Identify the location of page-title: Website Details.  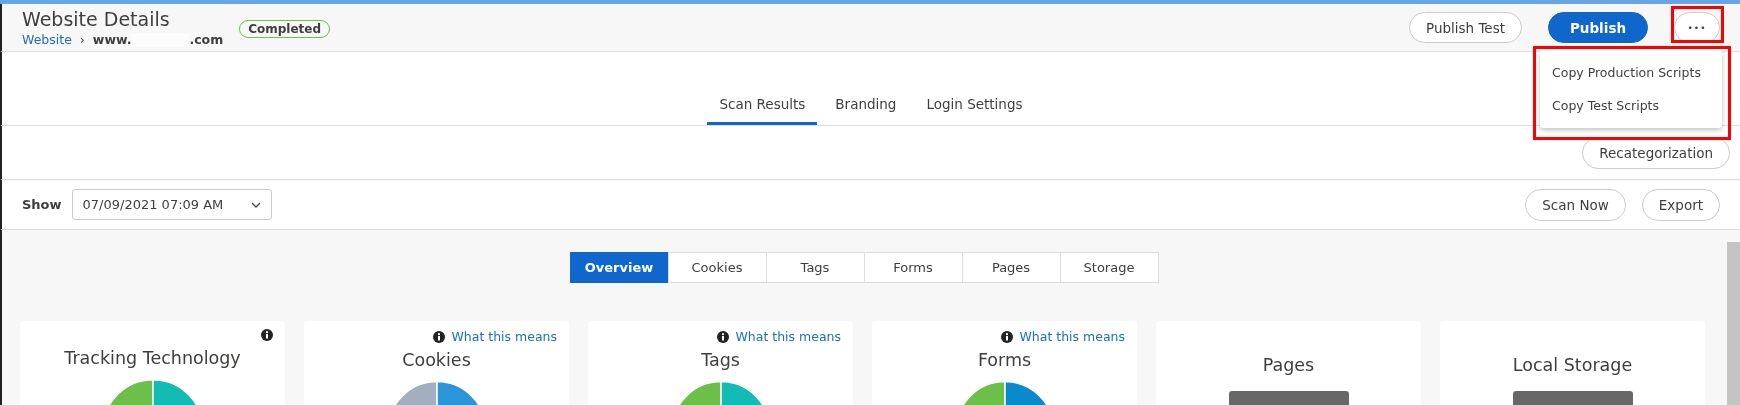
(96, 19).